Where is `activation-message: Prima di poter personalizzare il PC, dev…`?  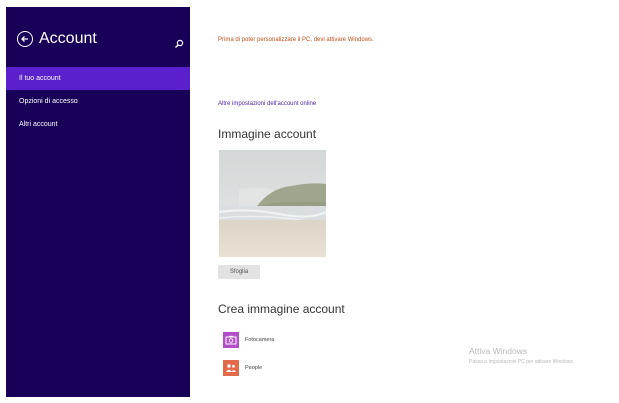 activation-message: Prima di poter personalizzare il PC, dev… is located at coordinates (296, 40).